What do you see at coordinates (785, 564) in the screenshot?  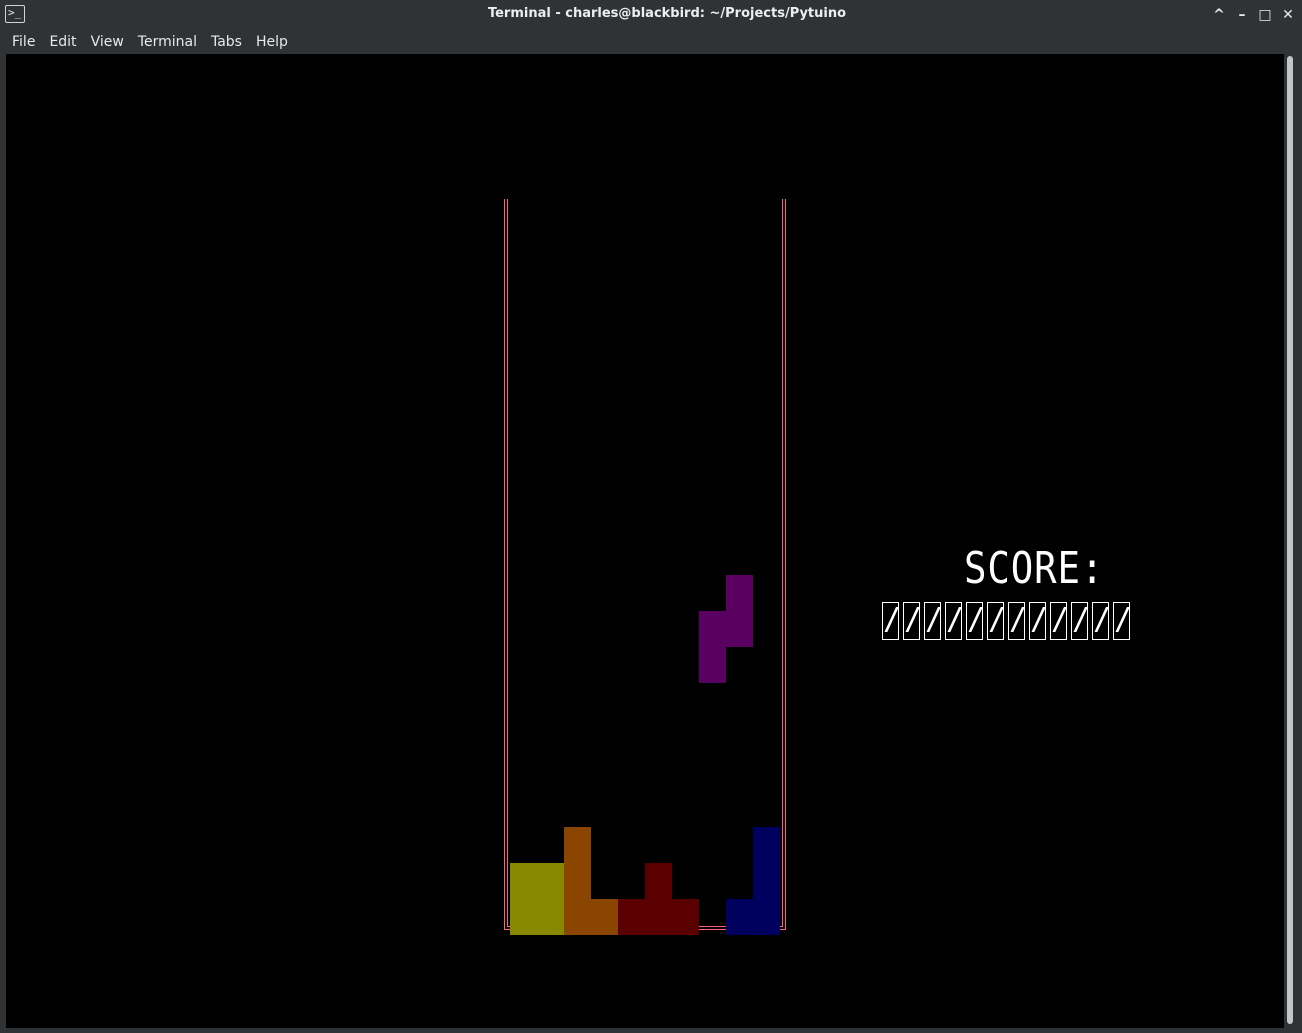 I see `well-right-outer` at bounding box center [785, 564].